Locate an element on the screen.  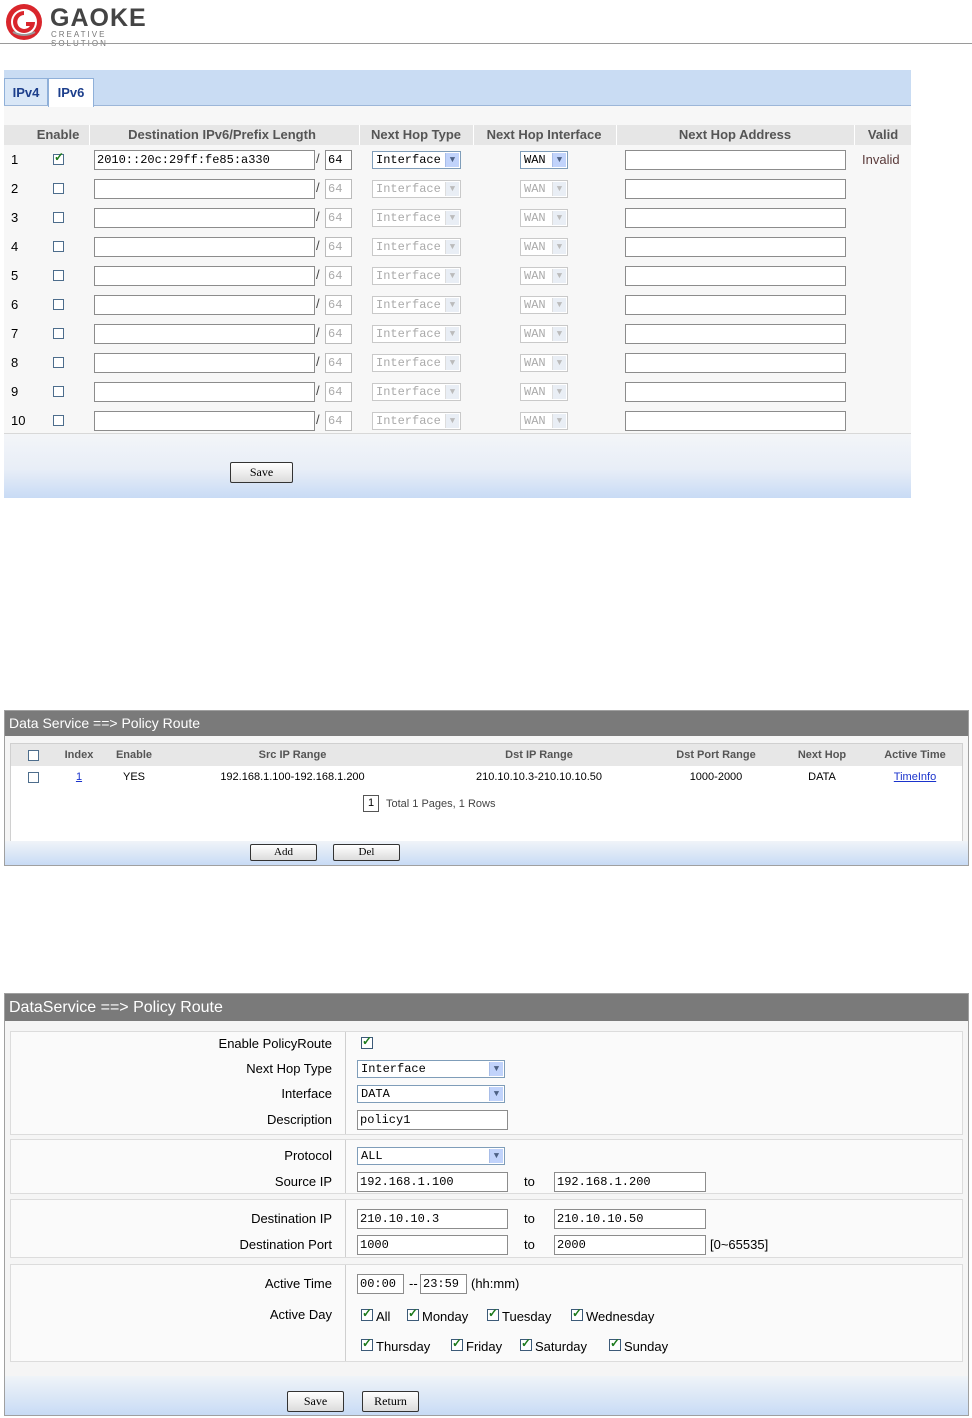
del-button: Del is located at coordinates (366, 852).